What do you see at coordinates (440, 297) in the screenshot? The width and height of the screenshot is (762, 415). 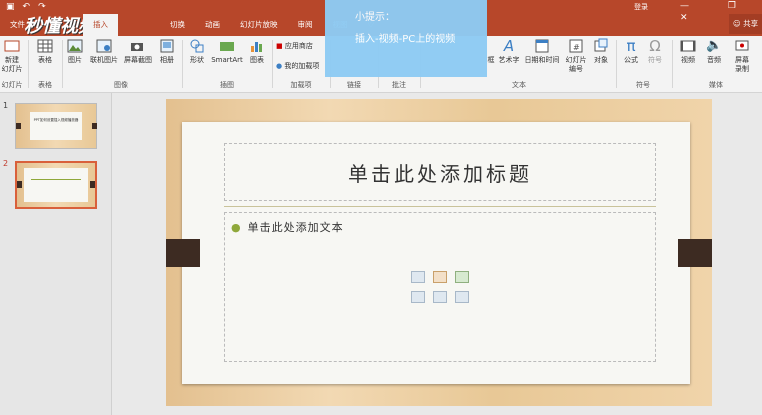 I see `insert-online-picture-icon` at bounding box center [440, 297].